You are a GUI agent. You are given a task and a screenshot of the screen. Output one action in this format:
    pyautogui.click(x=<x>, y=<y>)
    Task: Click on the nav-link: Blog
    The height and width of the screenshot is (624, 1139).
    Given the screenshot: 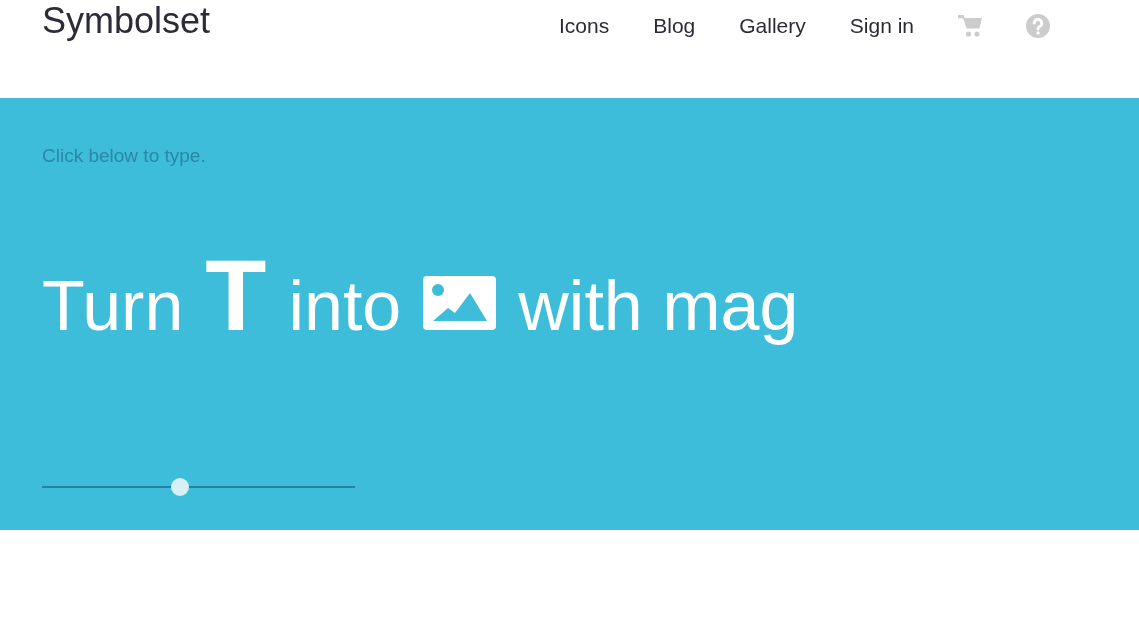 What is the action you would take?
    pyautogui.click(x=674, y=26)
    